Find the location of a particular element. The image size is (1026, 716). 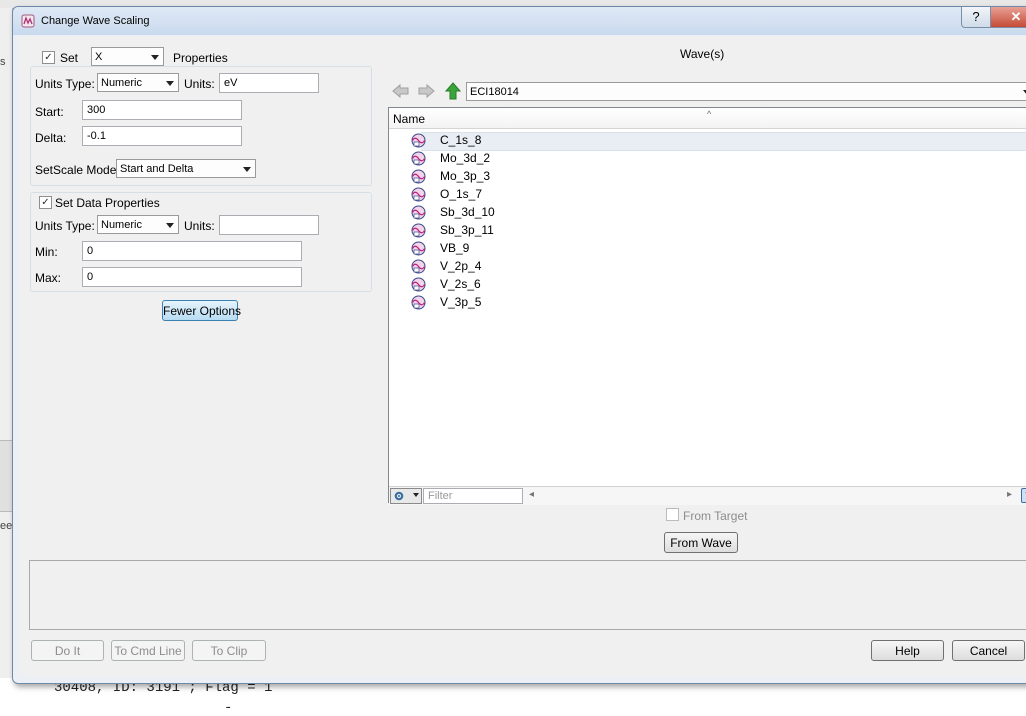

help-button: Help is located at coordinates (907, 650).